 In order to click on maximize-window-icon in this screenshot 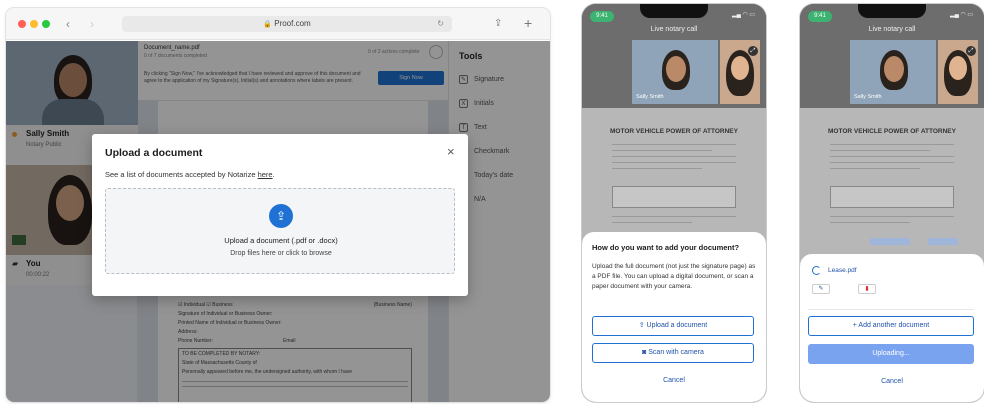, I will do `click(46, 24)`.